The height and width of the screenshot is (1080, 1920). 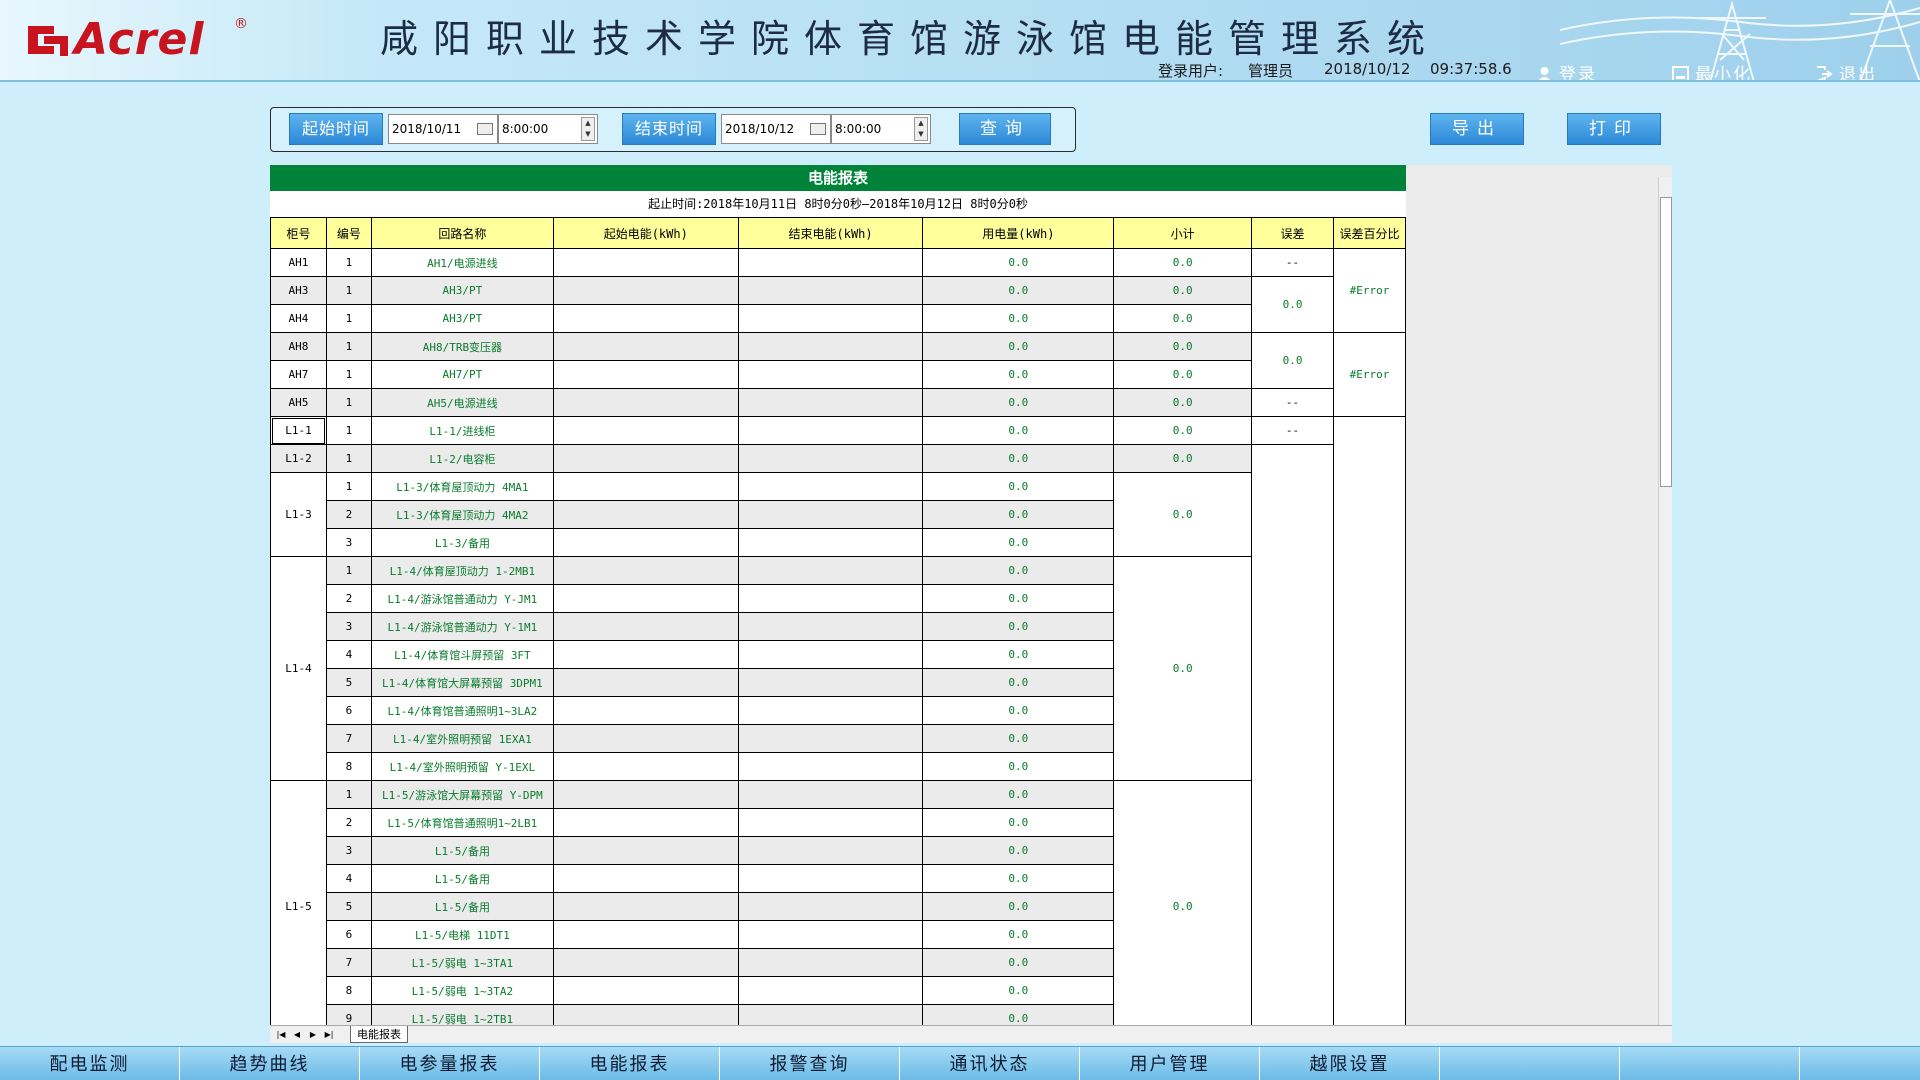 I want to click on exit-button: 退出, so click(x=1846, y=71).